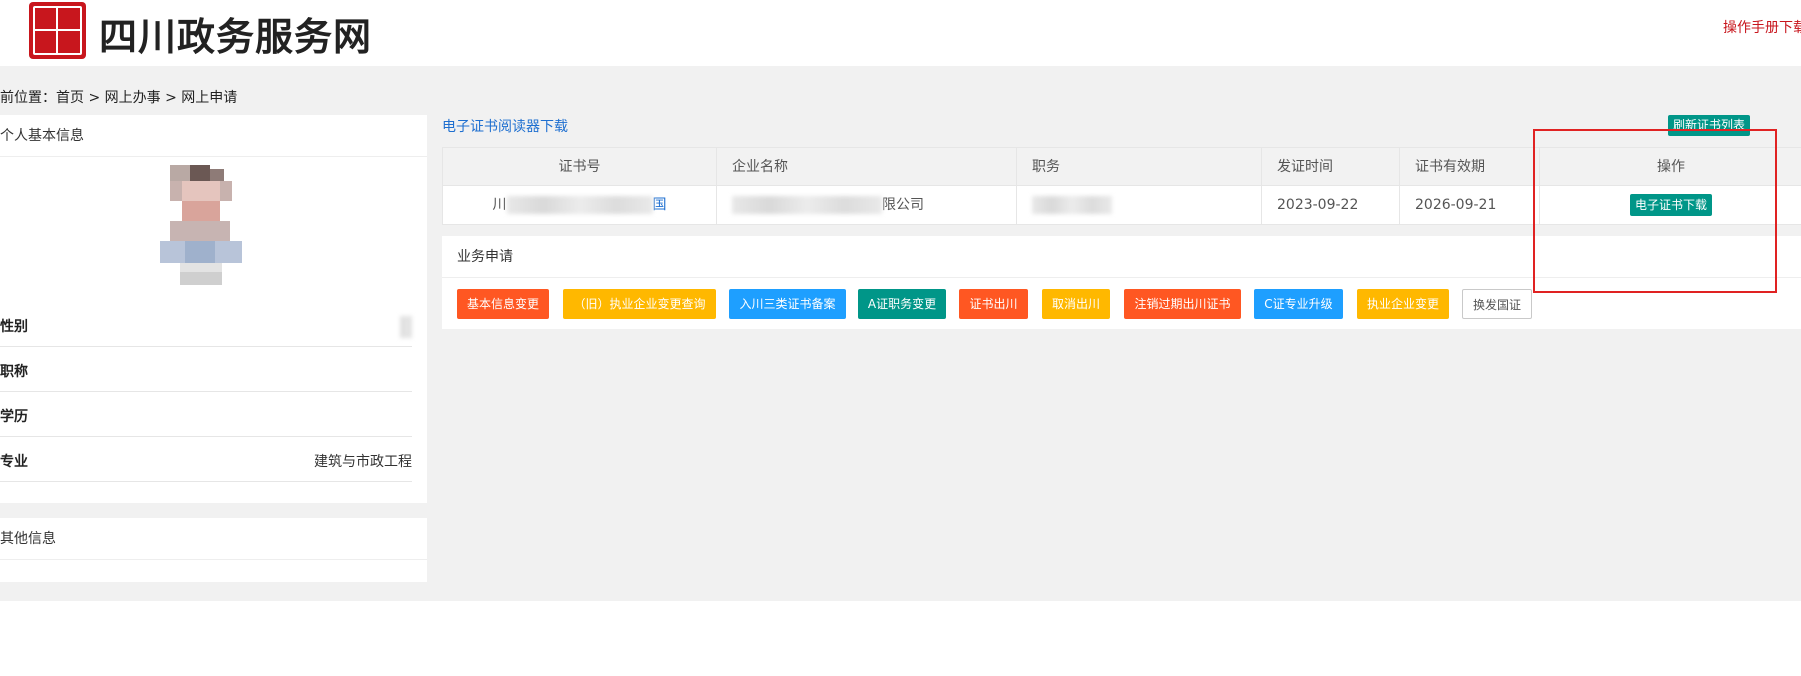  Describe the element at coordinates (1762, 27) in the screenshot. I see `manual-download-link: 操作手册下载` at that location.